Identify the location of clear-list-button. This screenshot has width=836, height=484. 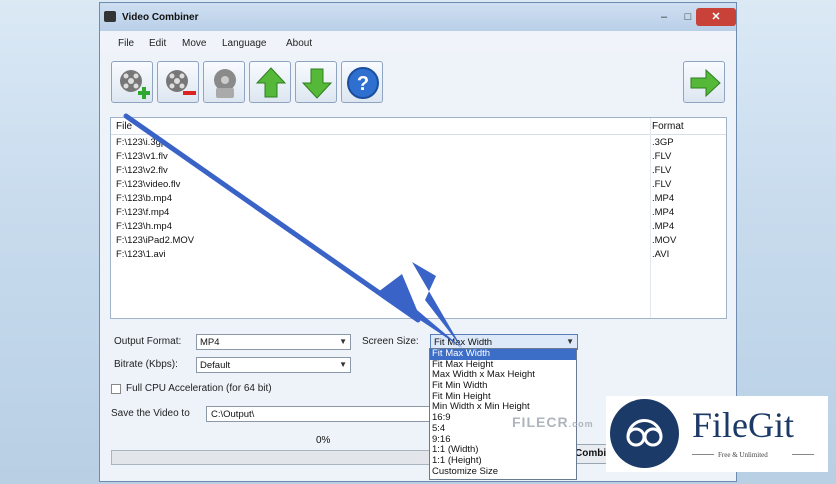
(224, 82).